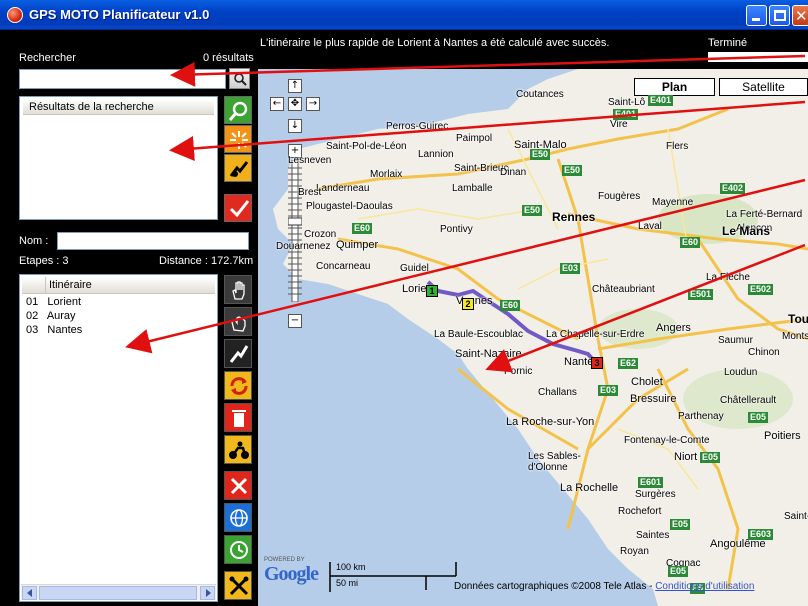 The image size is (808, 606). What do you see at coordinates (357, 245) in the screenshot?
I see `map-label: Quimper` at bounding box center [357, 245].